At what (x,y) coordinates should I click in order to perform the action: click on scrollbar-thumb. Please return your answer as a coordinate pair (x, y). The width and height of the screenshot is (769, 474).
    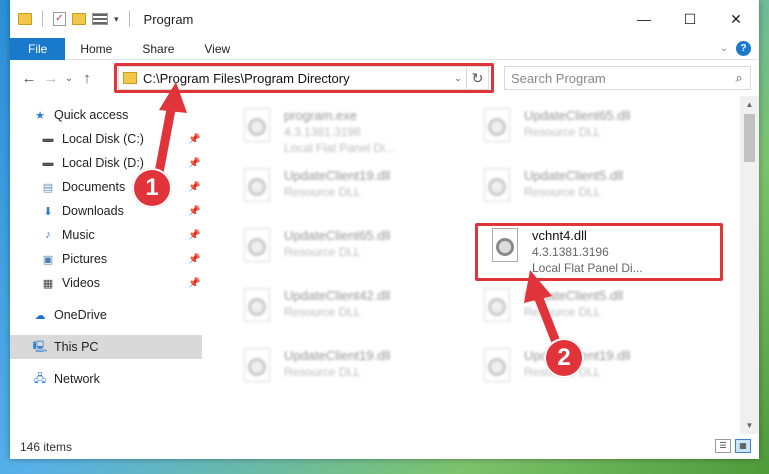
    Looking at the image, I should click on (749, 138).